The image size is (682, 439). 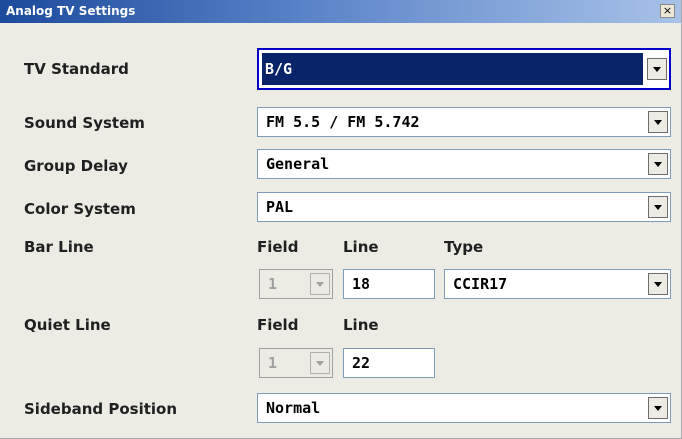 What do you see at coordinates (280, 207) in the screenshot?
I see `color-system-value: PAL` at bounding box center [280, 207].